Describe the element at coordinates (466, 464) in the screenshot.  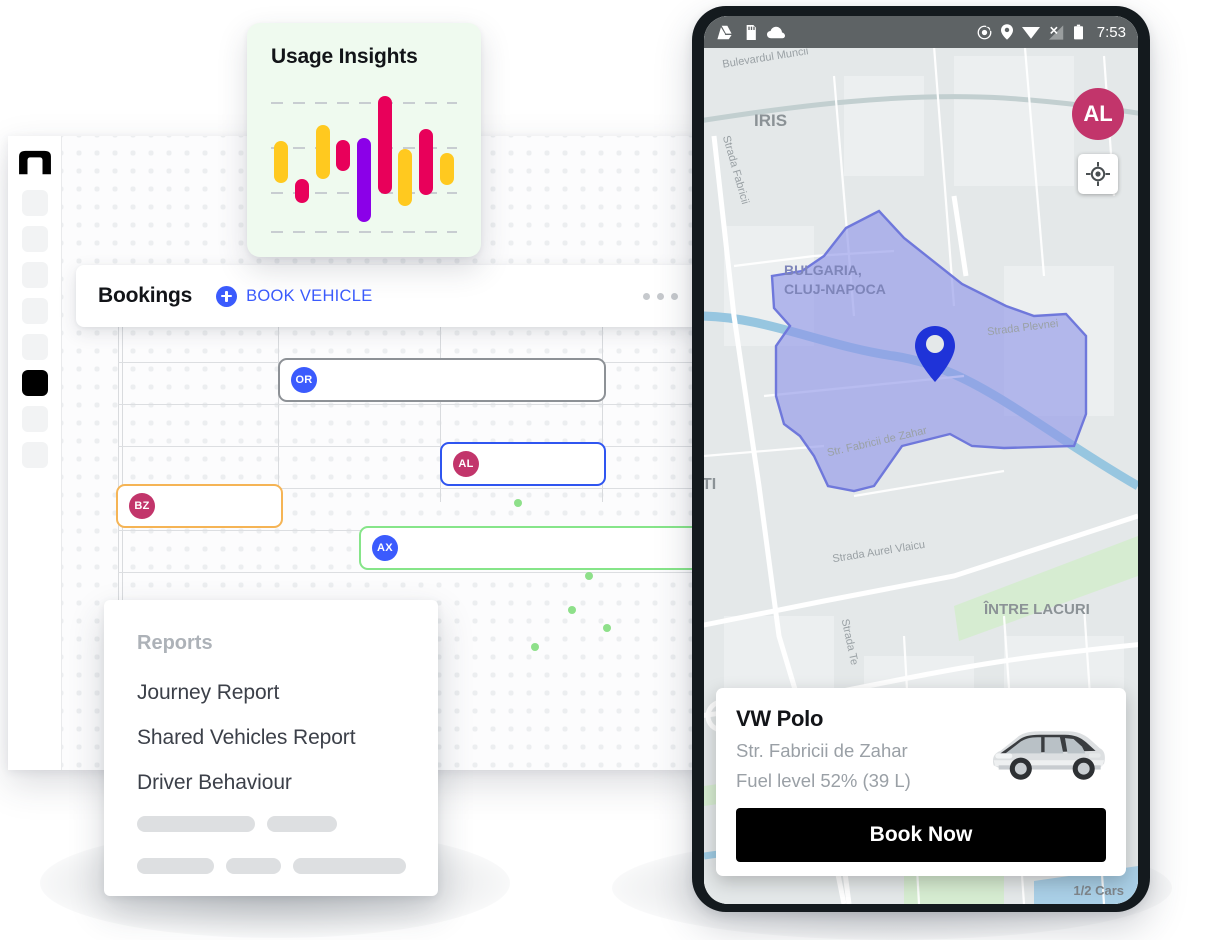
I see `avatar: AL` at that location.